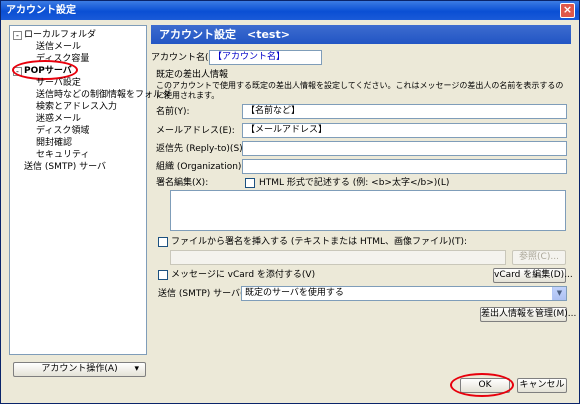 This screenshot has height=404, width=580. What do you see at coordinates (201, 149) in the screenshot?
I see `reply-to-label: 返信先 (Reply-to)(S):` at bounding box center [201, 149].